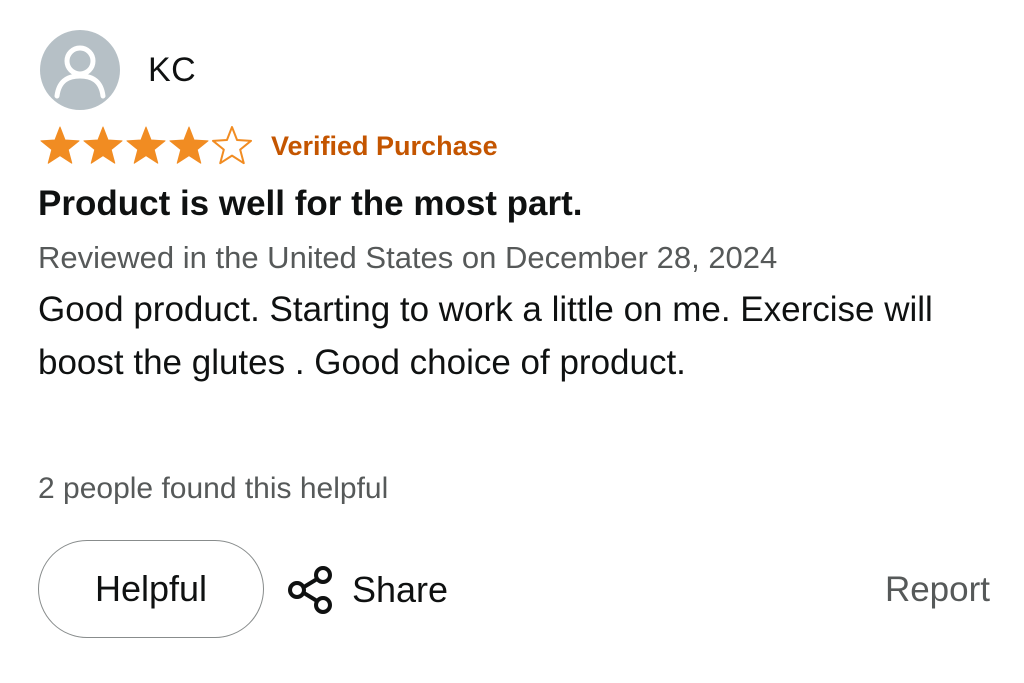  I want to click on rating-row: Verified Purchase, so click(268, 146).